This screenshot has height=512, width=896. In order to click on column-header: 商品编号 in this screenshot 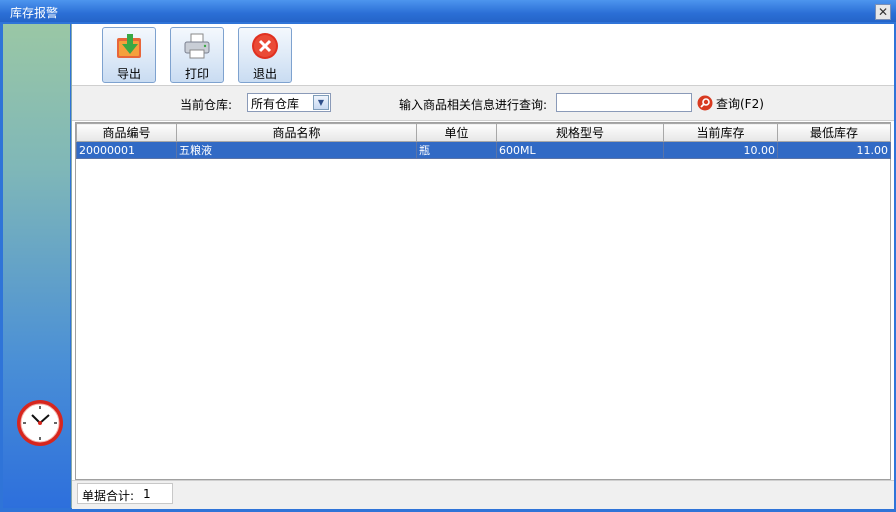, I will do `click(126, 132)`.